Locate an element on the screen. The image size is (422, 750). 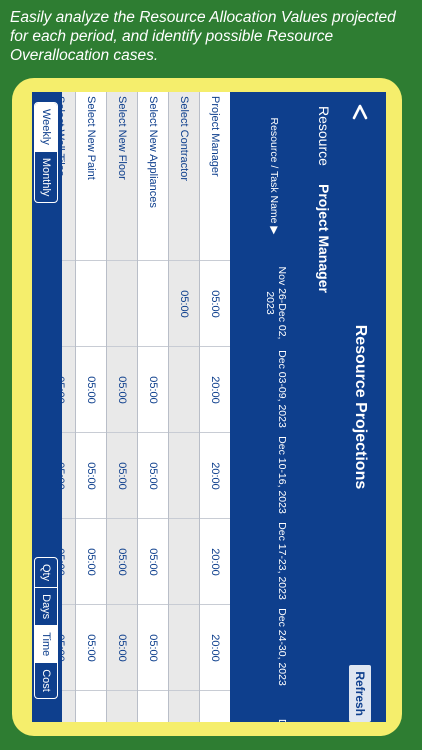
days-tab: Days is located at coordinates (46, 606).